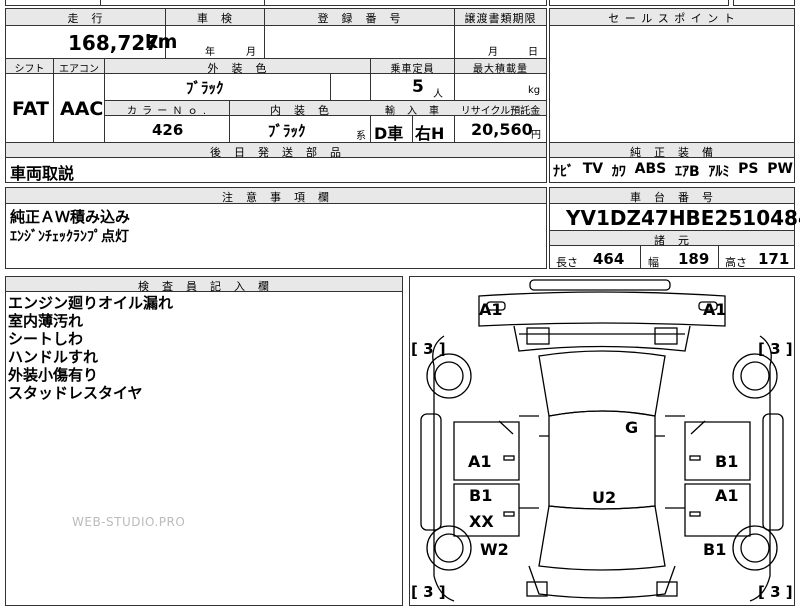 The width and height of the screenshot is (800, 606). What do you see at coordinates (46, 321) in the screenshot?
I see `inspector-line: 室内薄汚れ` at bounding box center [46, 321].